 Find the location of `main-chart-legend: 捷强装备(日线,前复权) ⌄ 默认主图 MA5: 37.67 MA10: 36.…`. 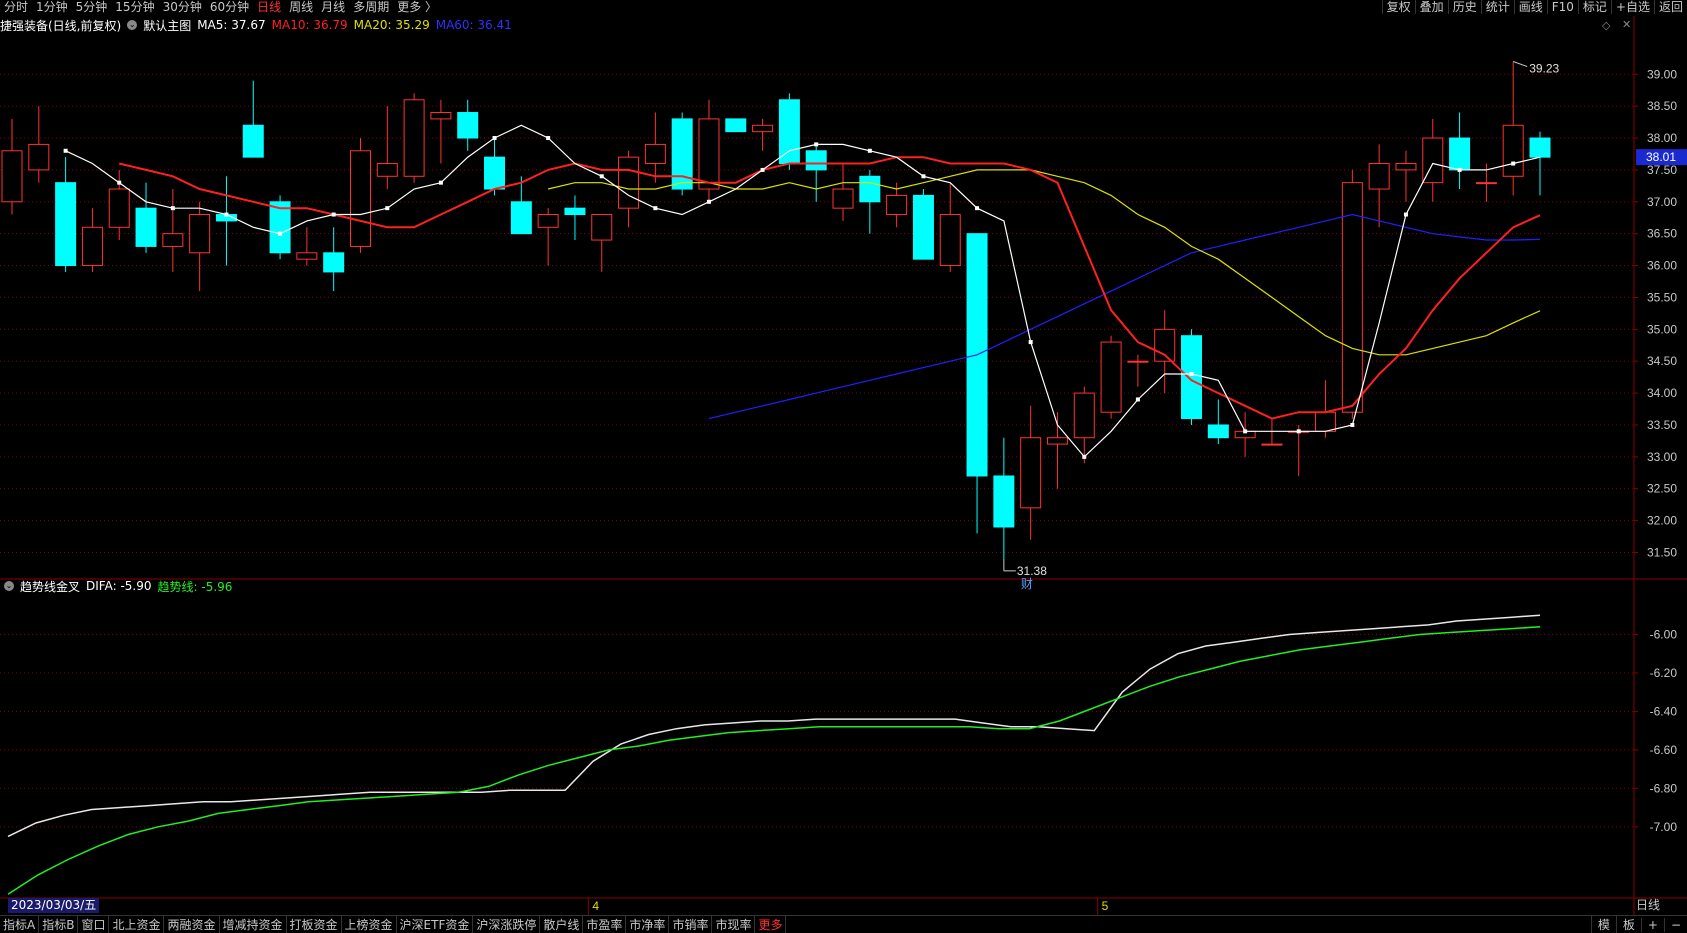

main-chart-legend: 捷强装备(日线,前复权) ⌄ 默认主图 MA5: 37.67 MA10: 36.… is located at coordinates (259, 25).